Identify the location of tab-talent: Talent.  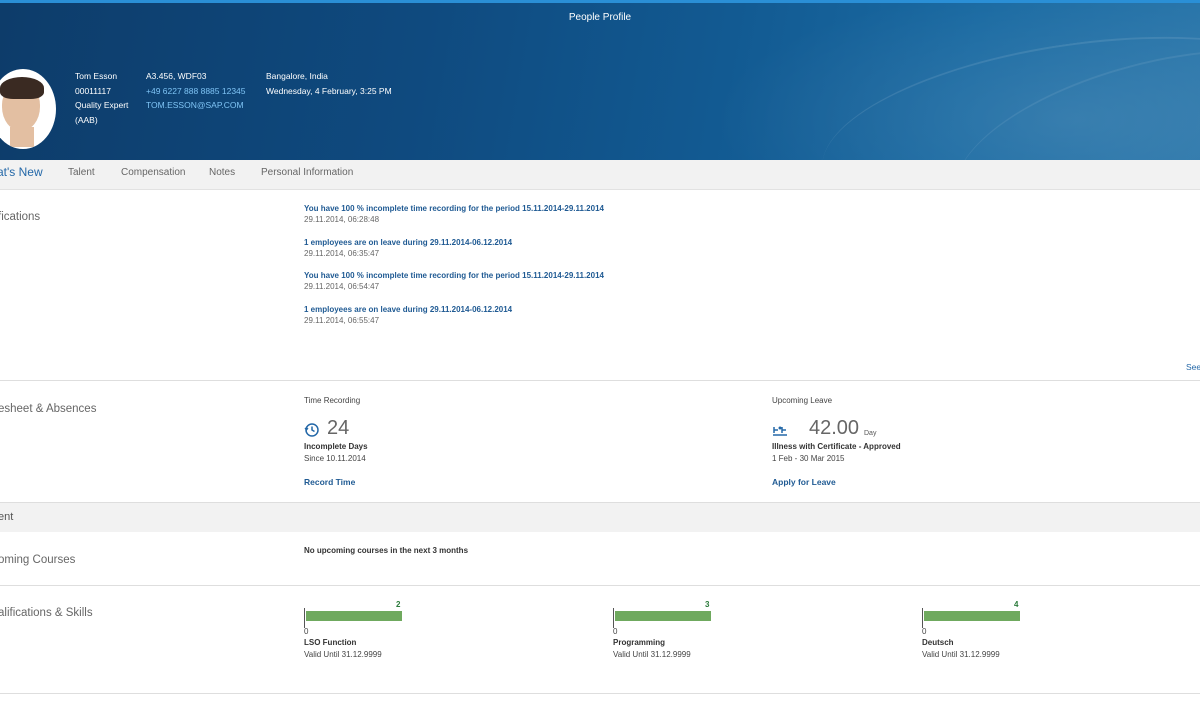
(81, 172).